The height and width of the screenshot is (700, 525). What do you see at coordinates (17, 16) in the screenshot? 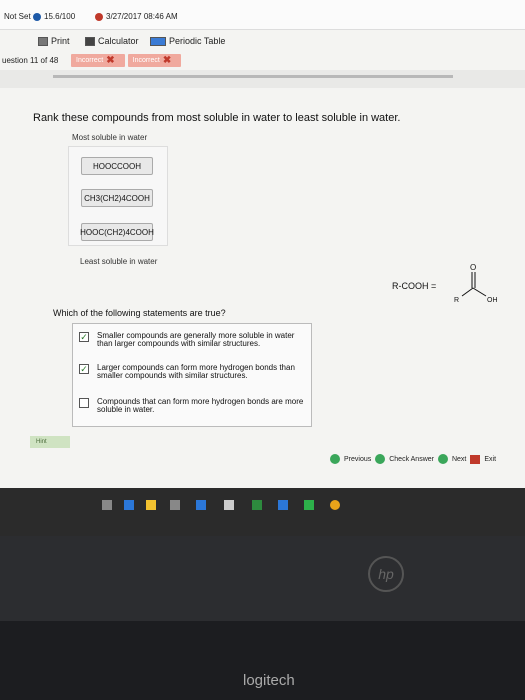
I see `not-set-label: Not Set` at bounding box center [17, 16].